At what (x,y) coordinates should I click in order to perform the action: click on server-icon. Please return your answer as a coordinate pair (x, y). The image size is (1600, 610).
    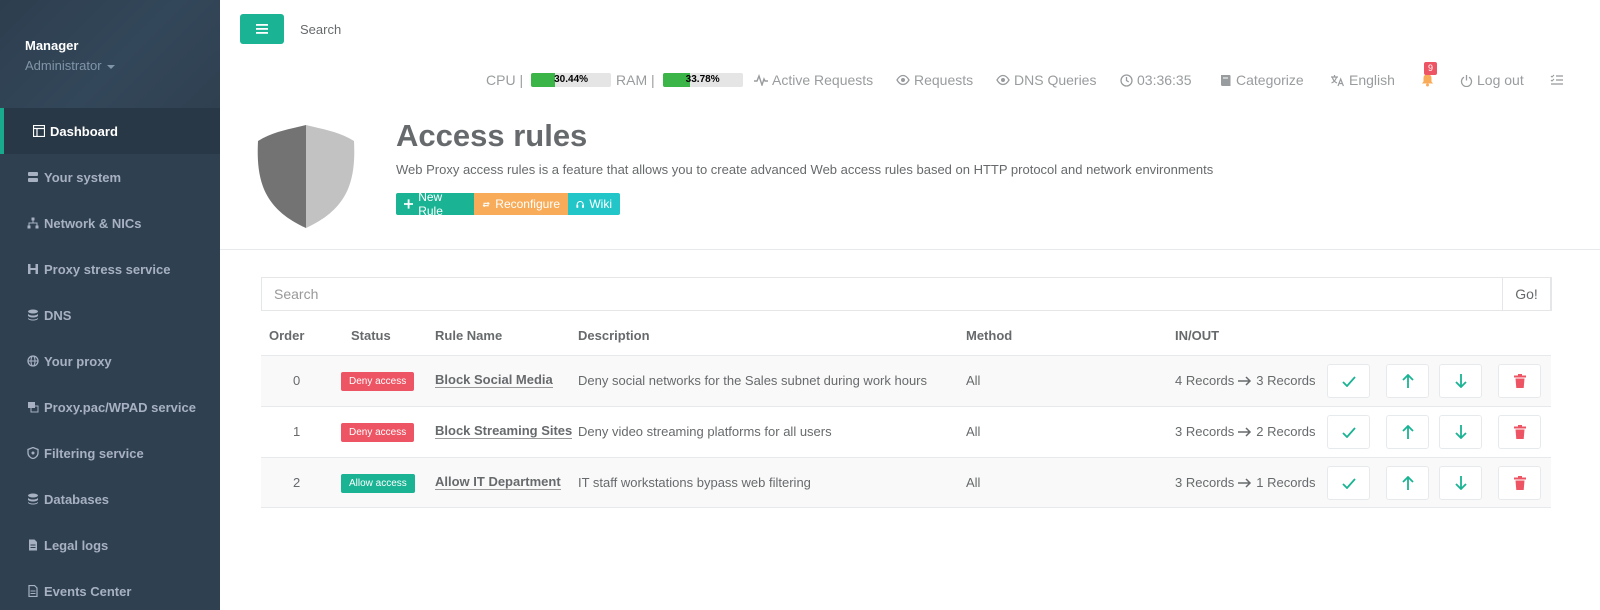
    Looking at the image, I should click on (33, 177).